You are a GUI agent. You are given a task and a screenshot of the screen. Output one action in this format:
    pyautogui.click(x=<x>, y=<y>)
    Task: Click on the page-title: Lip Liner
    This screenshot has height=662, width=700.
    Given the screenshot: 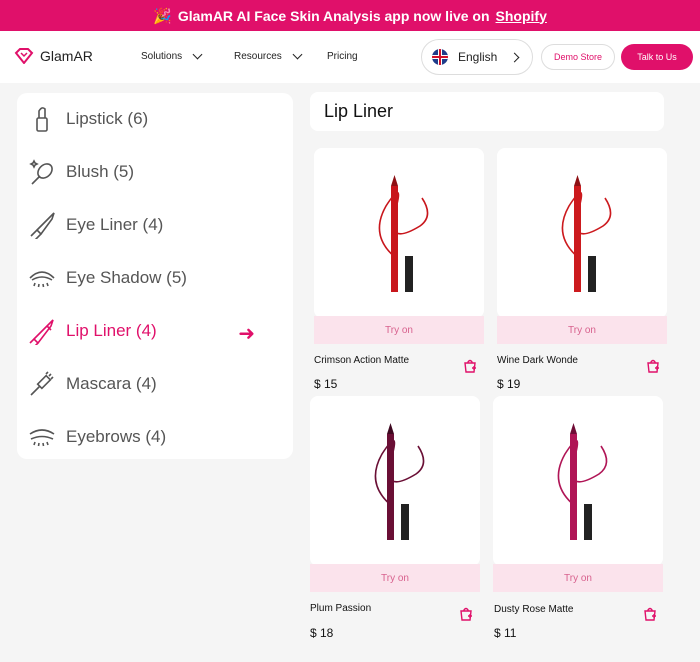 What is the action you would take?
    pyautogui.click(x=487, y=111)
    